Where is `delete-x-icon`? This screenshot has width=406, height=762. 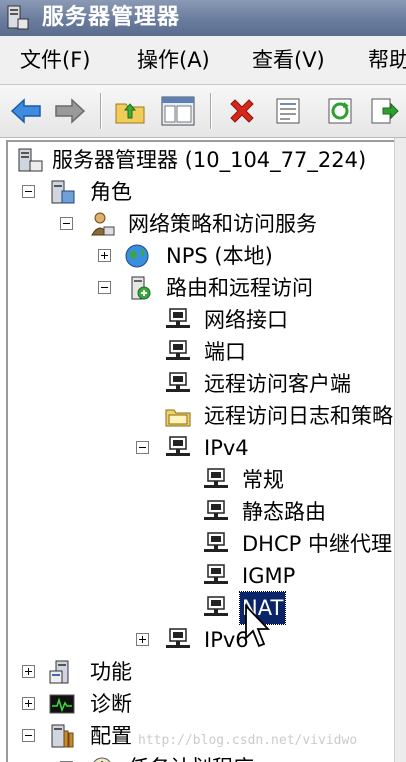
delete-x-icon is located at coordinates (242, 111).